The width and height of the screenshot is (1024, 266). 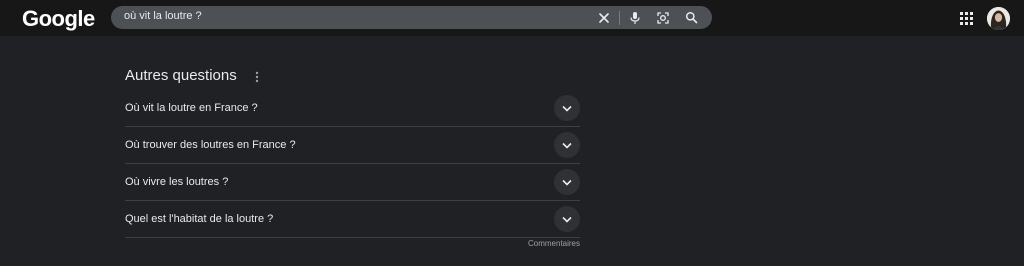 I want to click on apps-grid-icon, so click(x=966, y=18).